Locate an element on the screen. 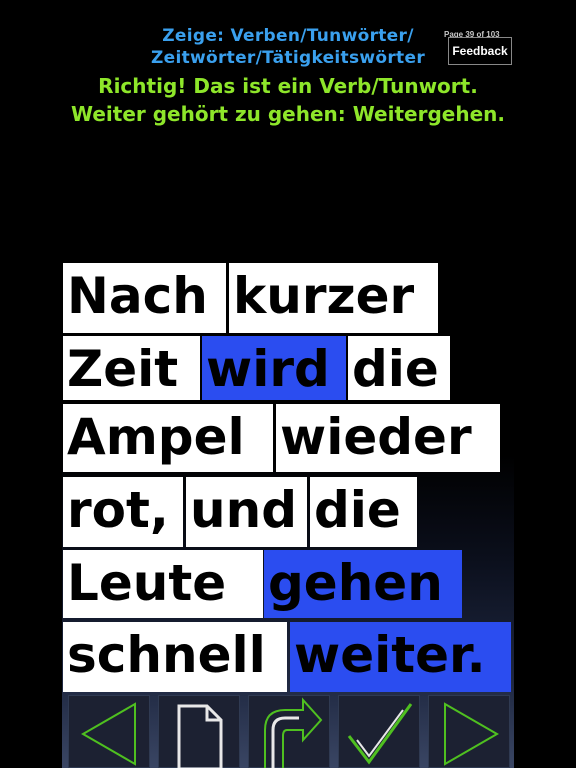 The height and width of the screenshot is (768, 576). feedback-button: Feedback is located at coordinates (480, 51).